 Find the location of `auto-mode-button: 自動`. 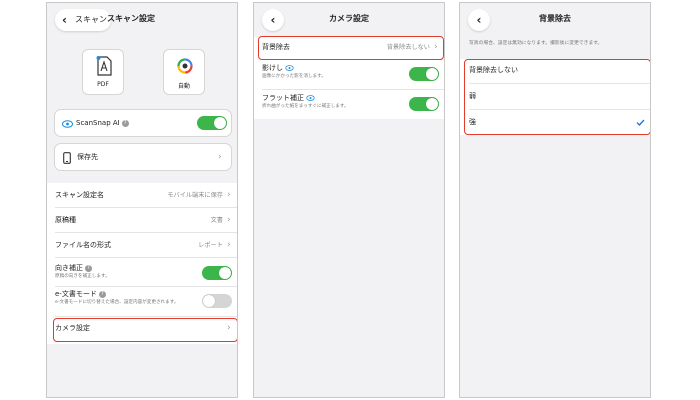

auto-mode-button: 自動 is located at coordinates (184, 72).